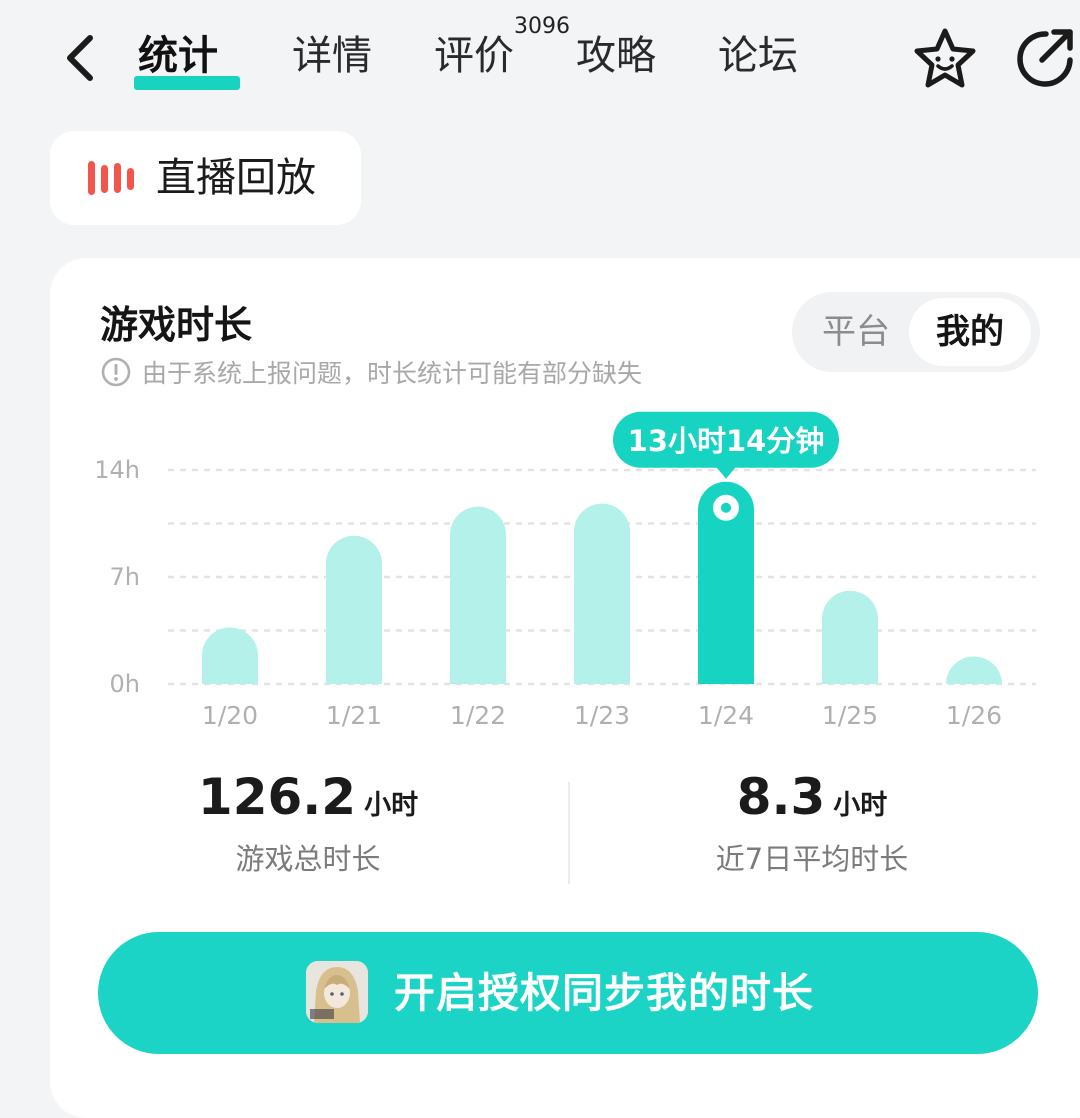  I want to click on tab-reviews: 评价, so click(474, 56).